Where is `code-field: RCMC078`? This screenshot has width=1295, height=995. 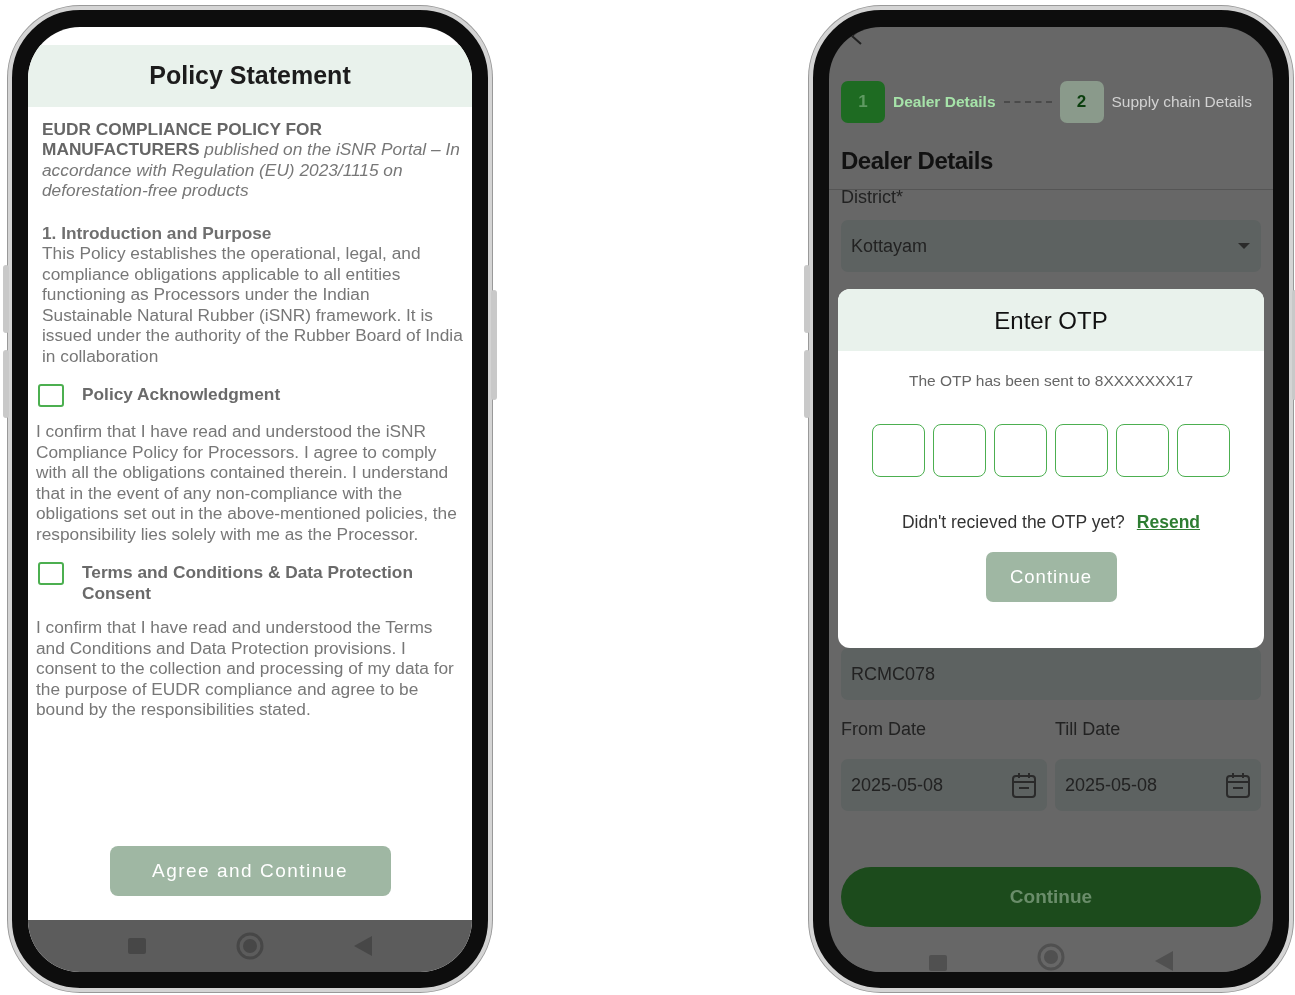 code-field: RCMC078 is located at coordinates (1051, 674).